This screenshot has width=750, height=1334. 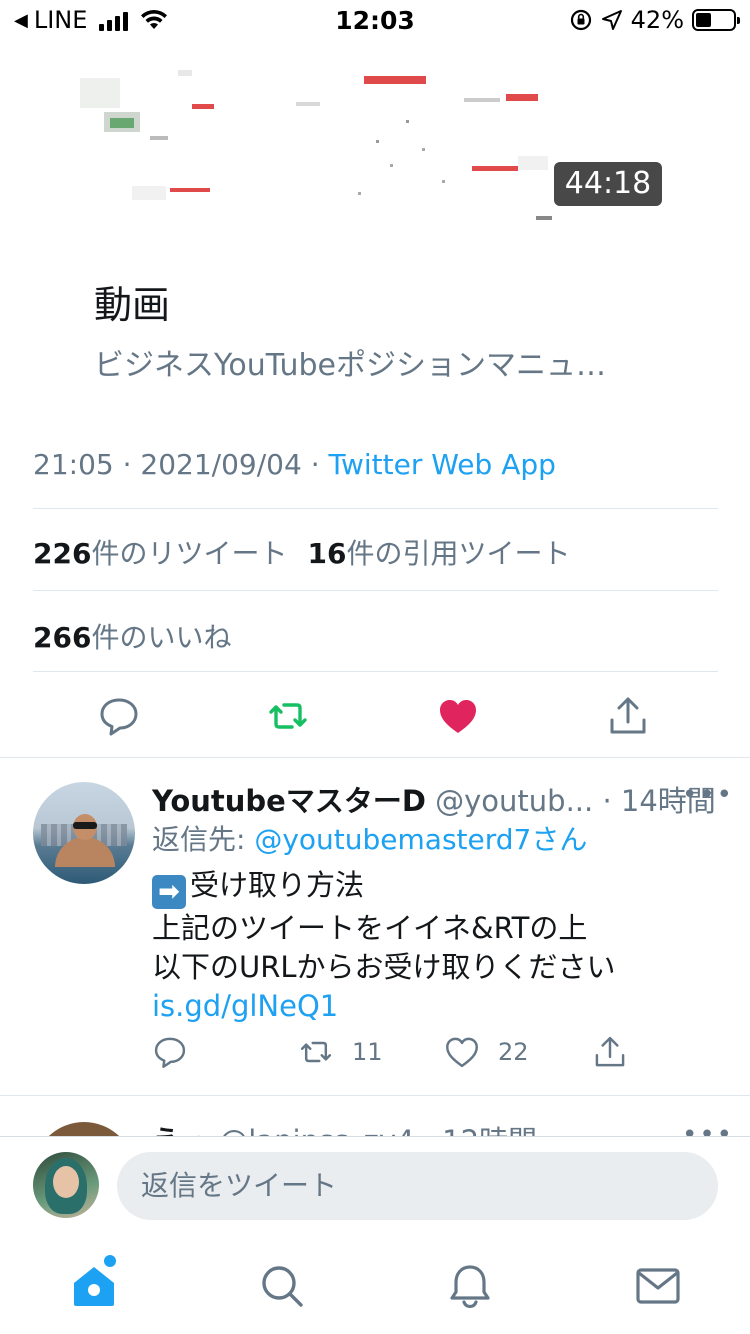 I want to click on reply-share-button, so click(x=610, y=1052).